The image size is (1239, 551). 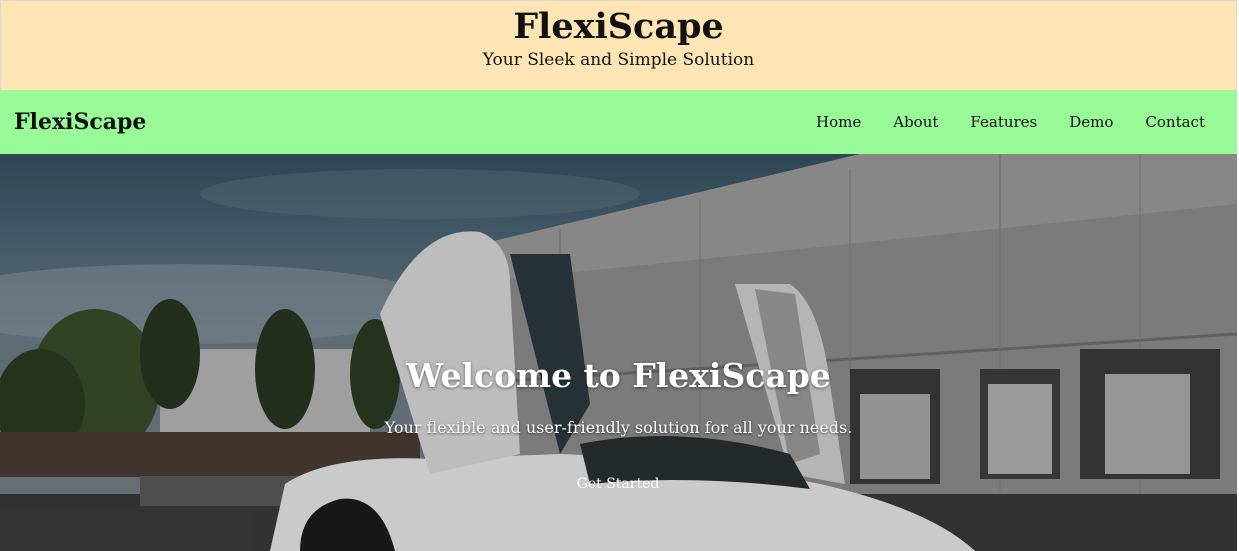 What do you see at coordinates (838, 122) in the screenshot?
I see `nav-link-home: Home` at bounding box center [838, 122].